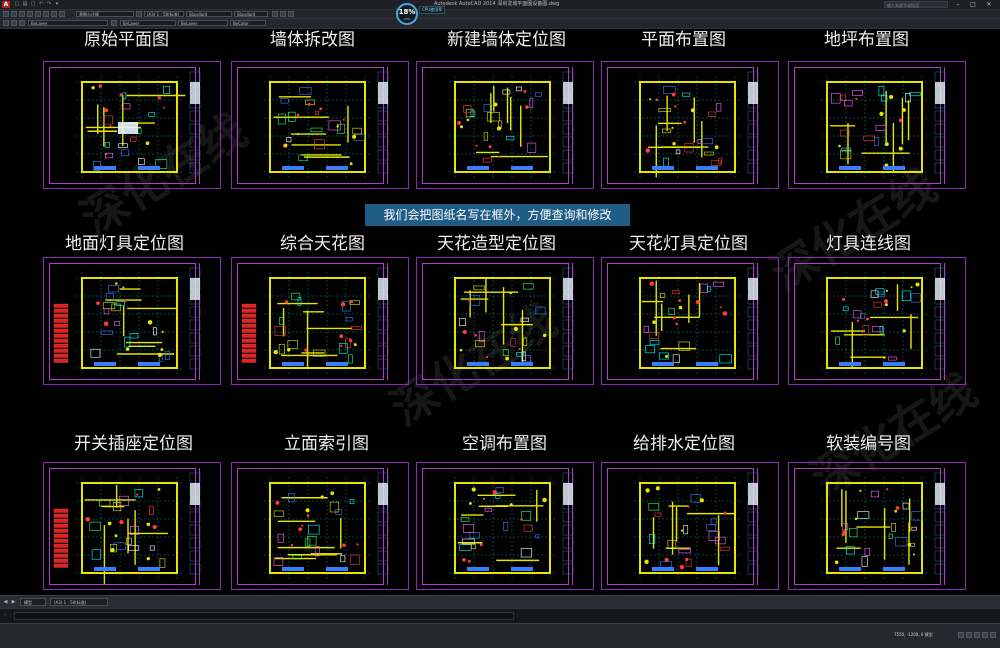 The image size is (1000, 648). Describe the element at coordinates (688, 244) in the screenshot. I see `sheet-title: 天花灯具定位图` at that location.